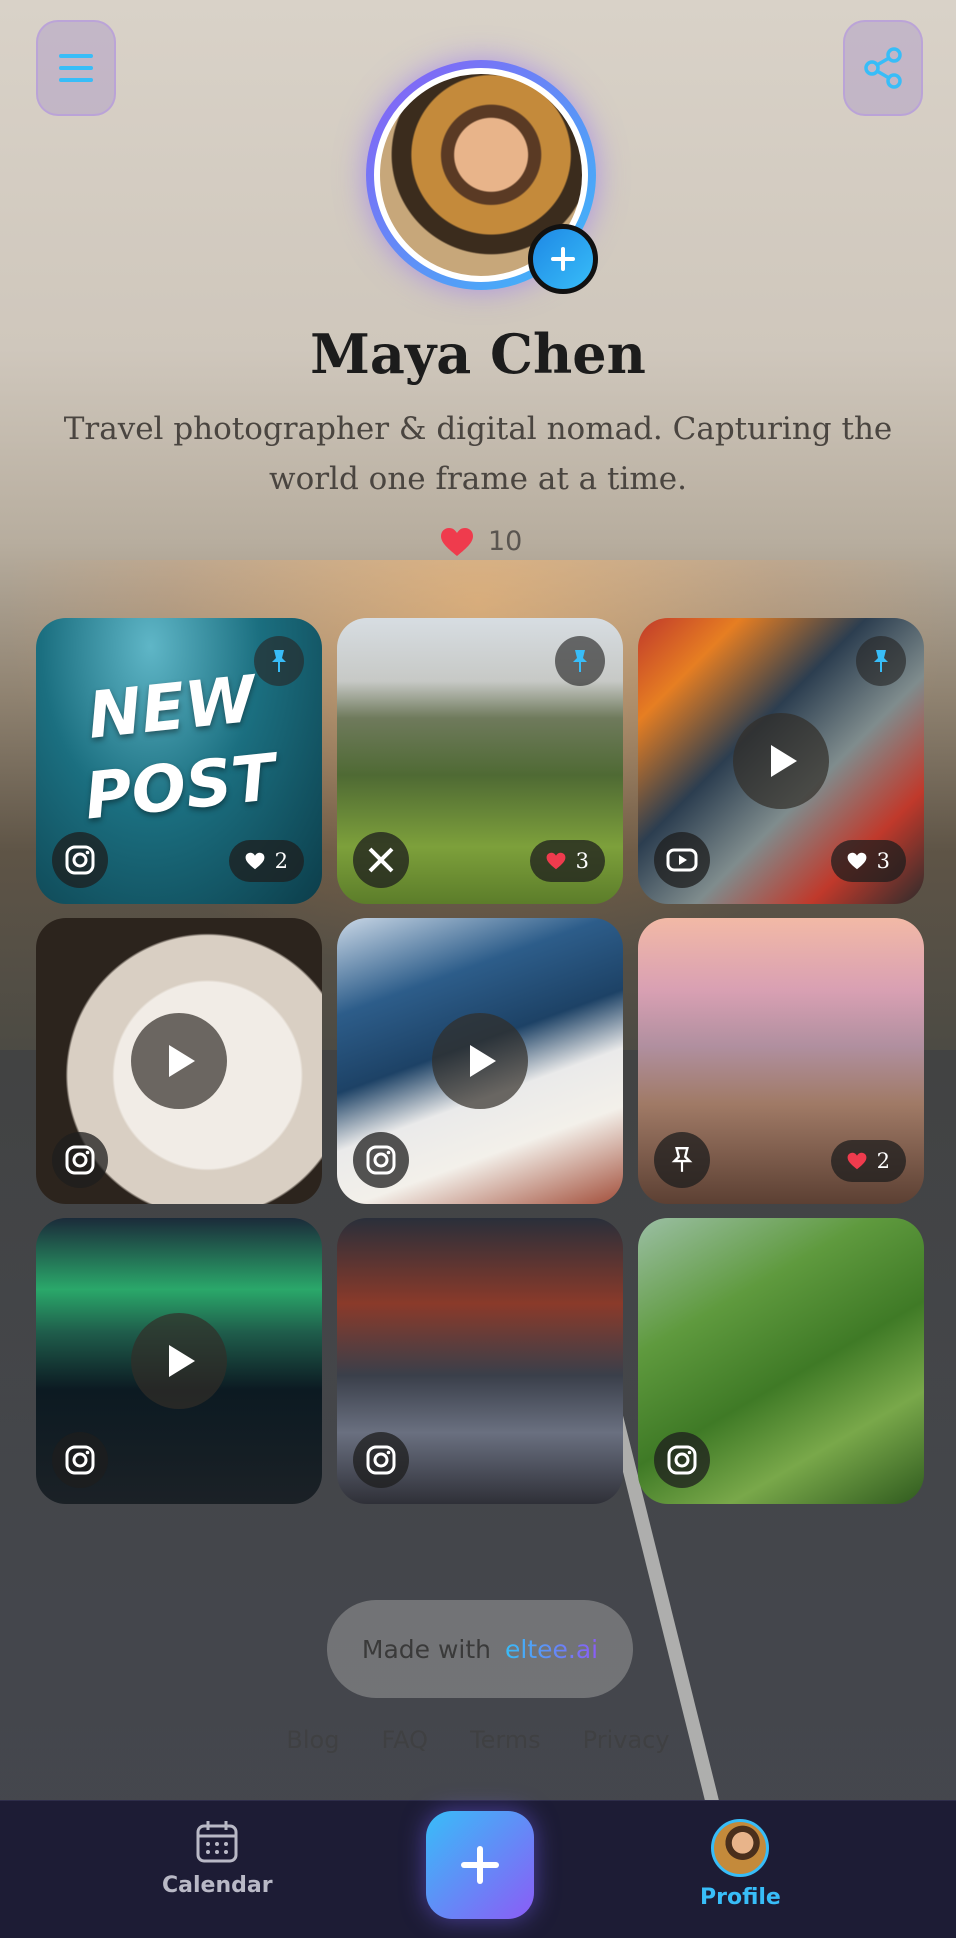  I want to click on nav-calendar-label: Calendar, so click(217, 1885).